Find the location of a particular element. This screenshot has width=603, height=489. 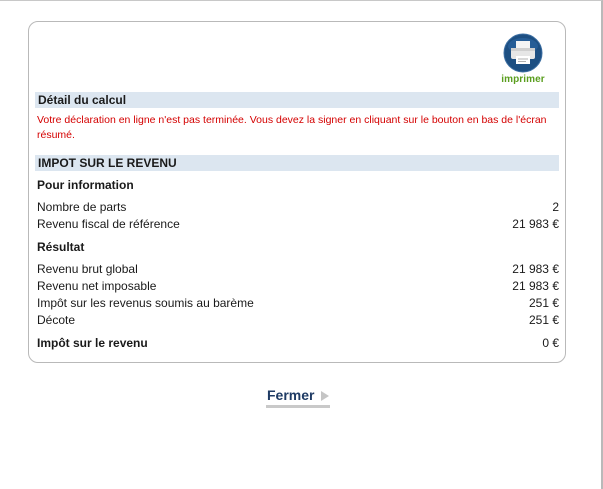

info-row: Revenu fiscal de référence 21 983 € is located at coordinates (298, 224).